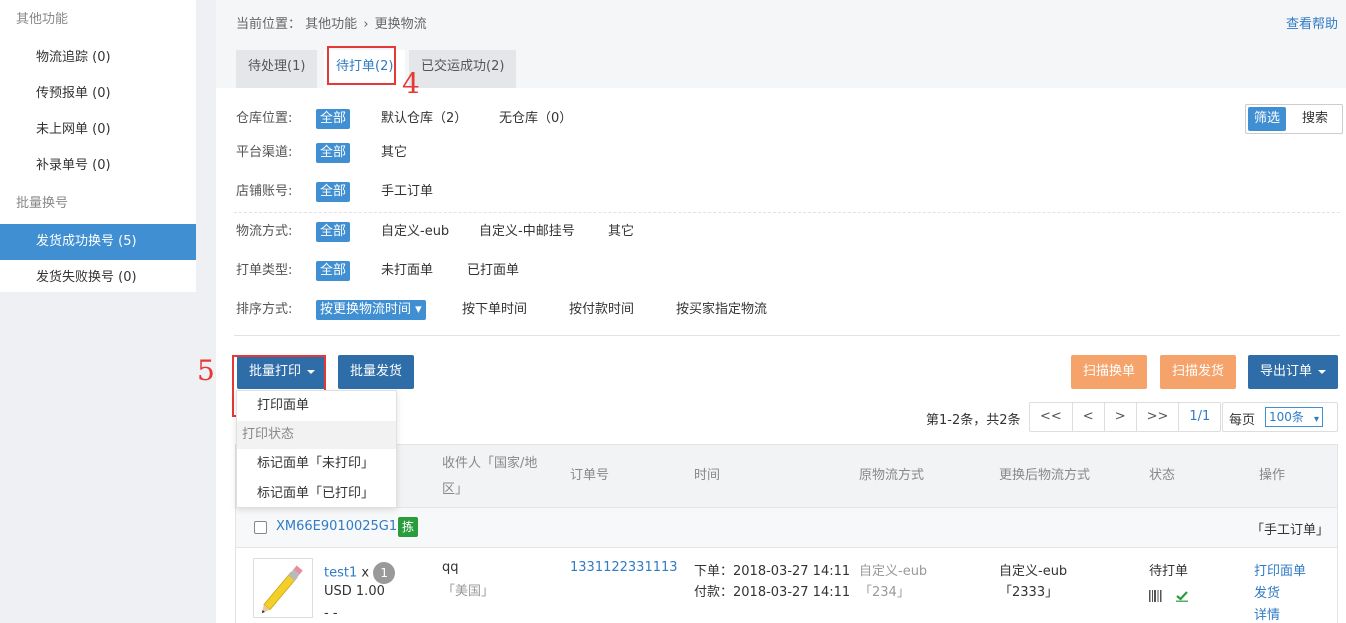 Image resolution: width=1346 pixels, height=623 pixels. I want to click on sidebar-item-tracking: 物流追踪 (0), so click(98, 58).